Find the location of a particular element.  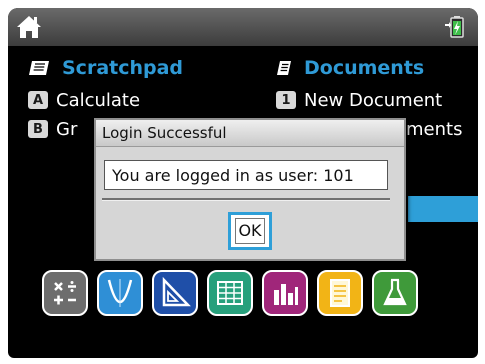

app-icon-row is located at coordinates (234, 293).